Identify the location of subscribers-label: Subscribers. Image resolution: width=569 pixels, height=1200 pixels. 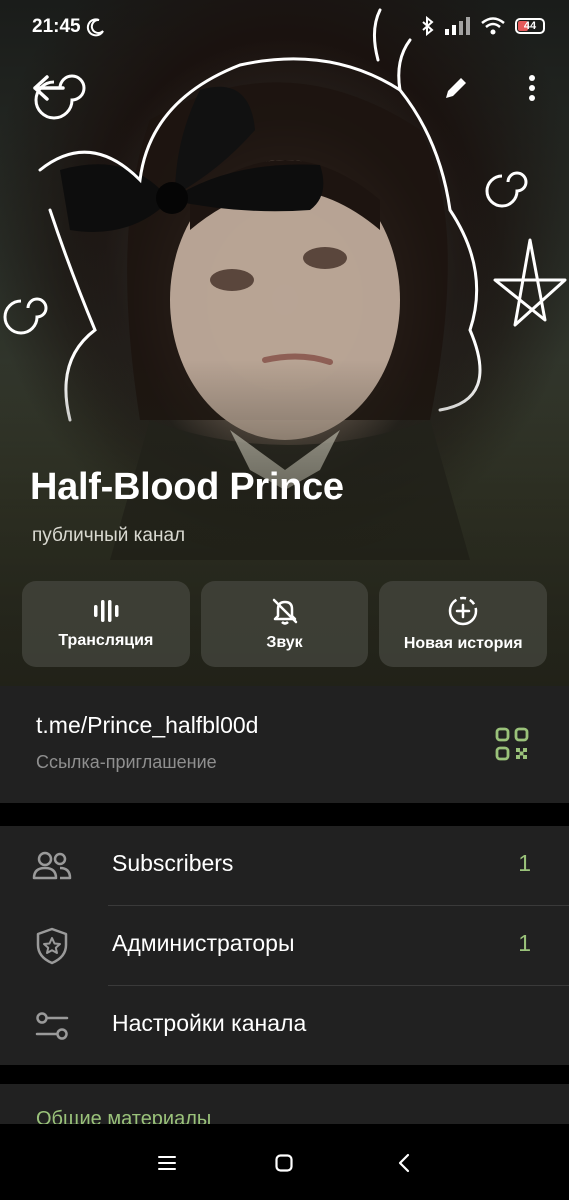
(173, 863).